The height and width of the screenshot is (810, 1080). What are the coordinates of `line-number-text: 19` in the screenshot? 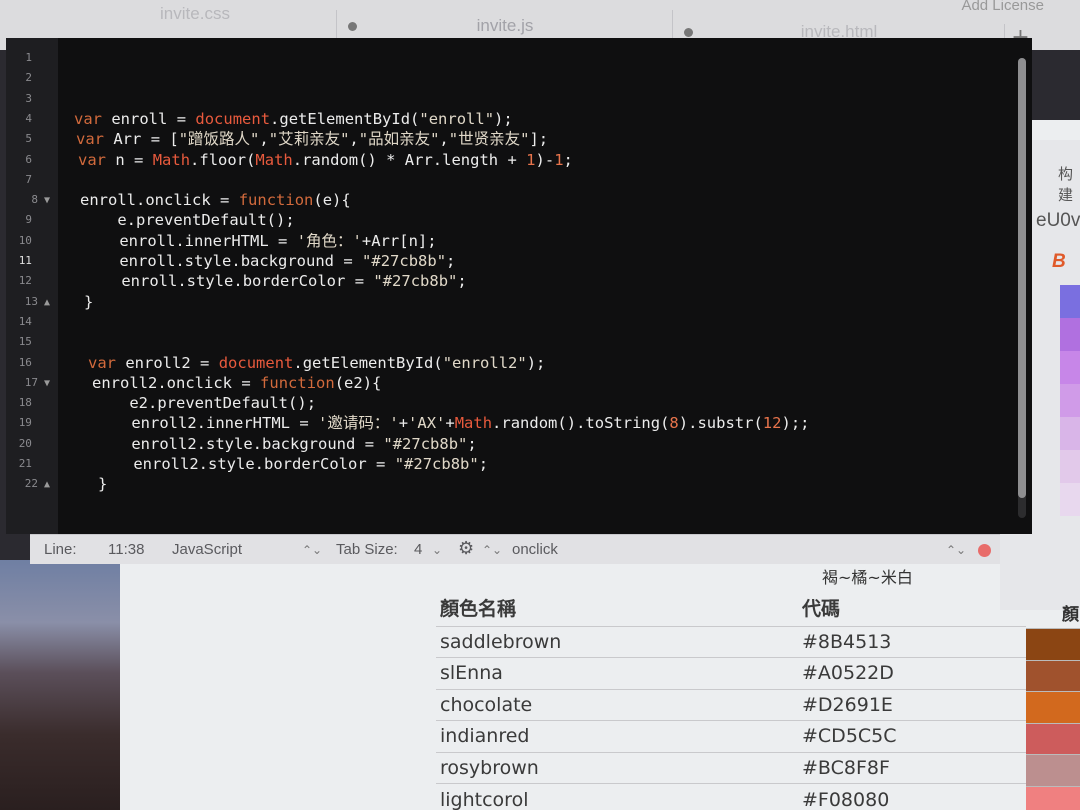 It's located at (25, 423).